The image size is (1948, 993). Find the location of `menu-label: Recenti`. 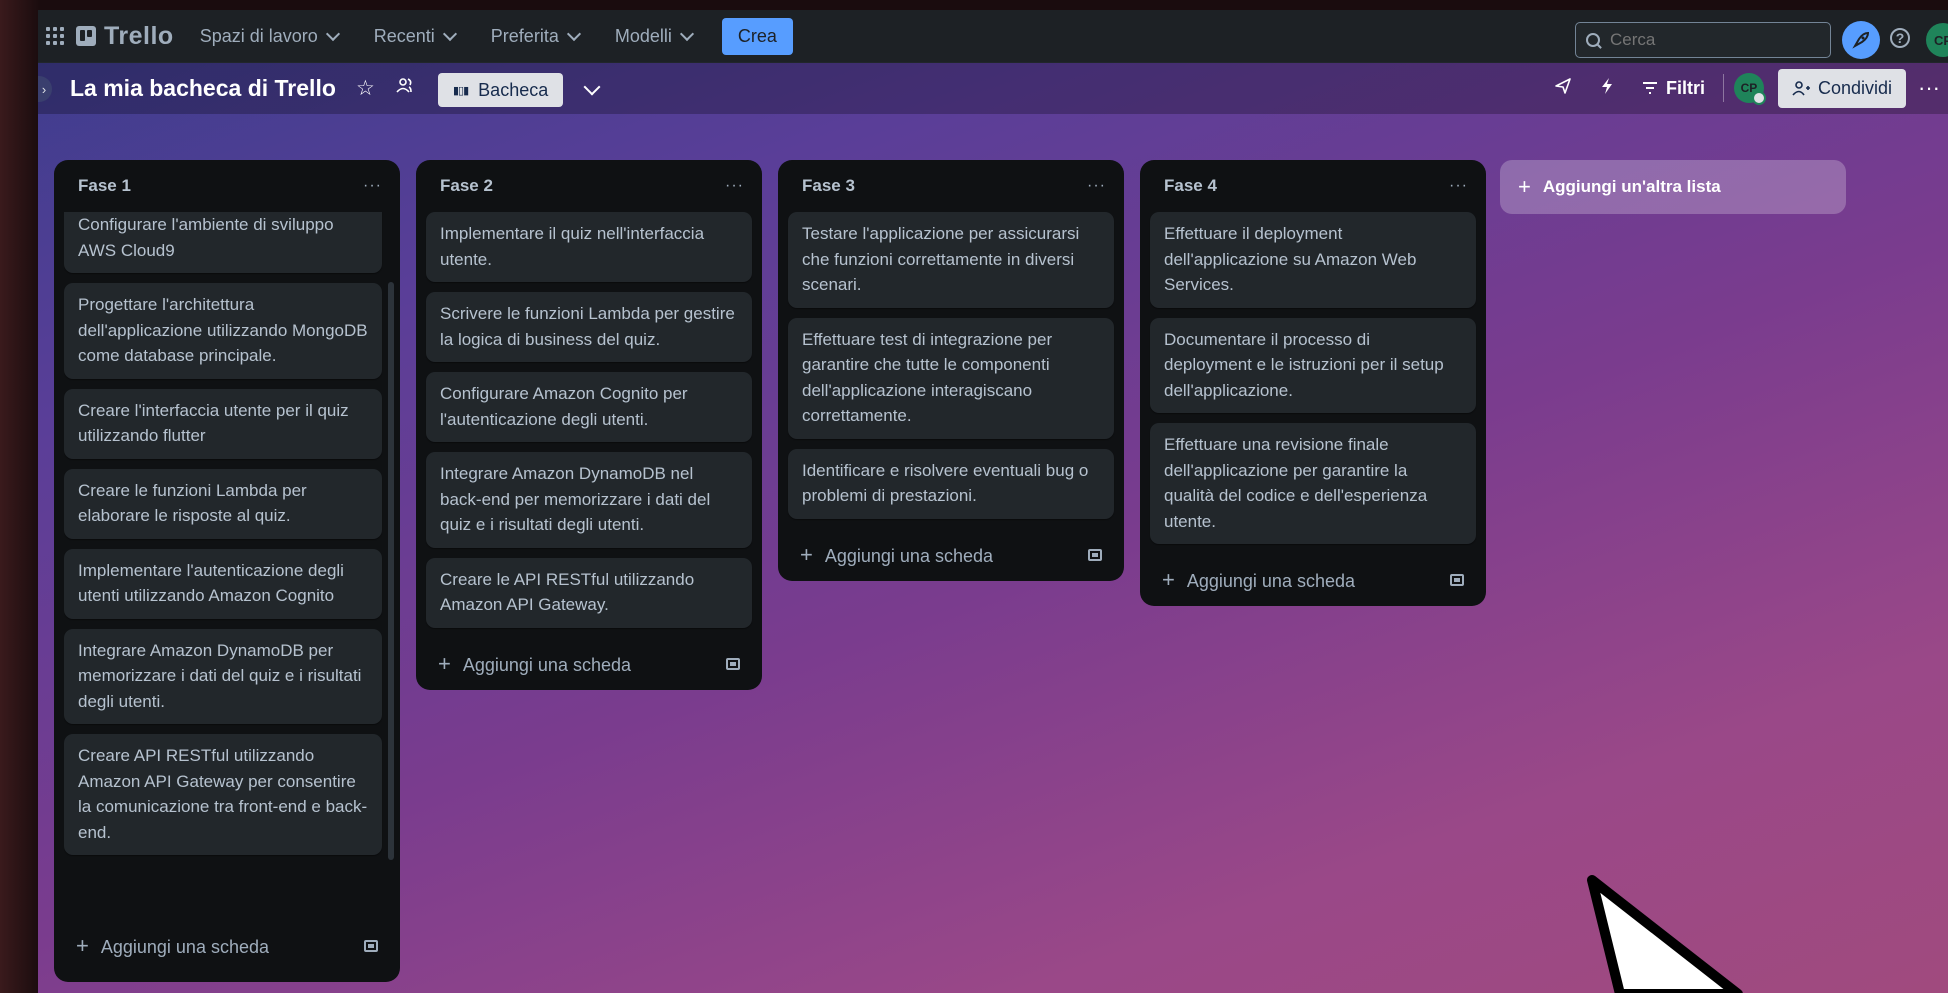

menu-label: Recenti is located at coordinates (404, 35).